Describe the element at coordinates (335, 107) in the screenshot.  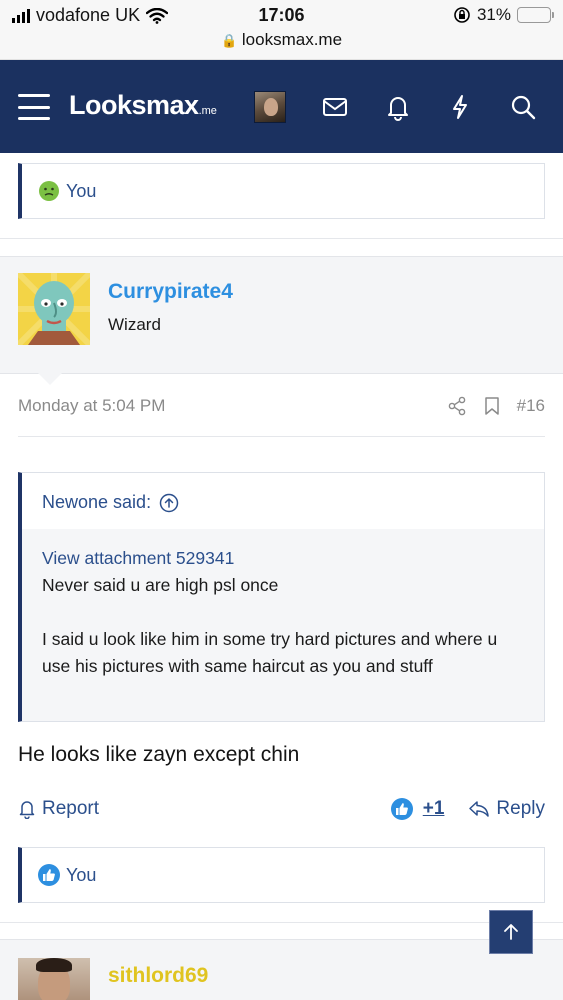
I see `mail-icon` at that location.